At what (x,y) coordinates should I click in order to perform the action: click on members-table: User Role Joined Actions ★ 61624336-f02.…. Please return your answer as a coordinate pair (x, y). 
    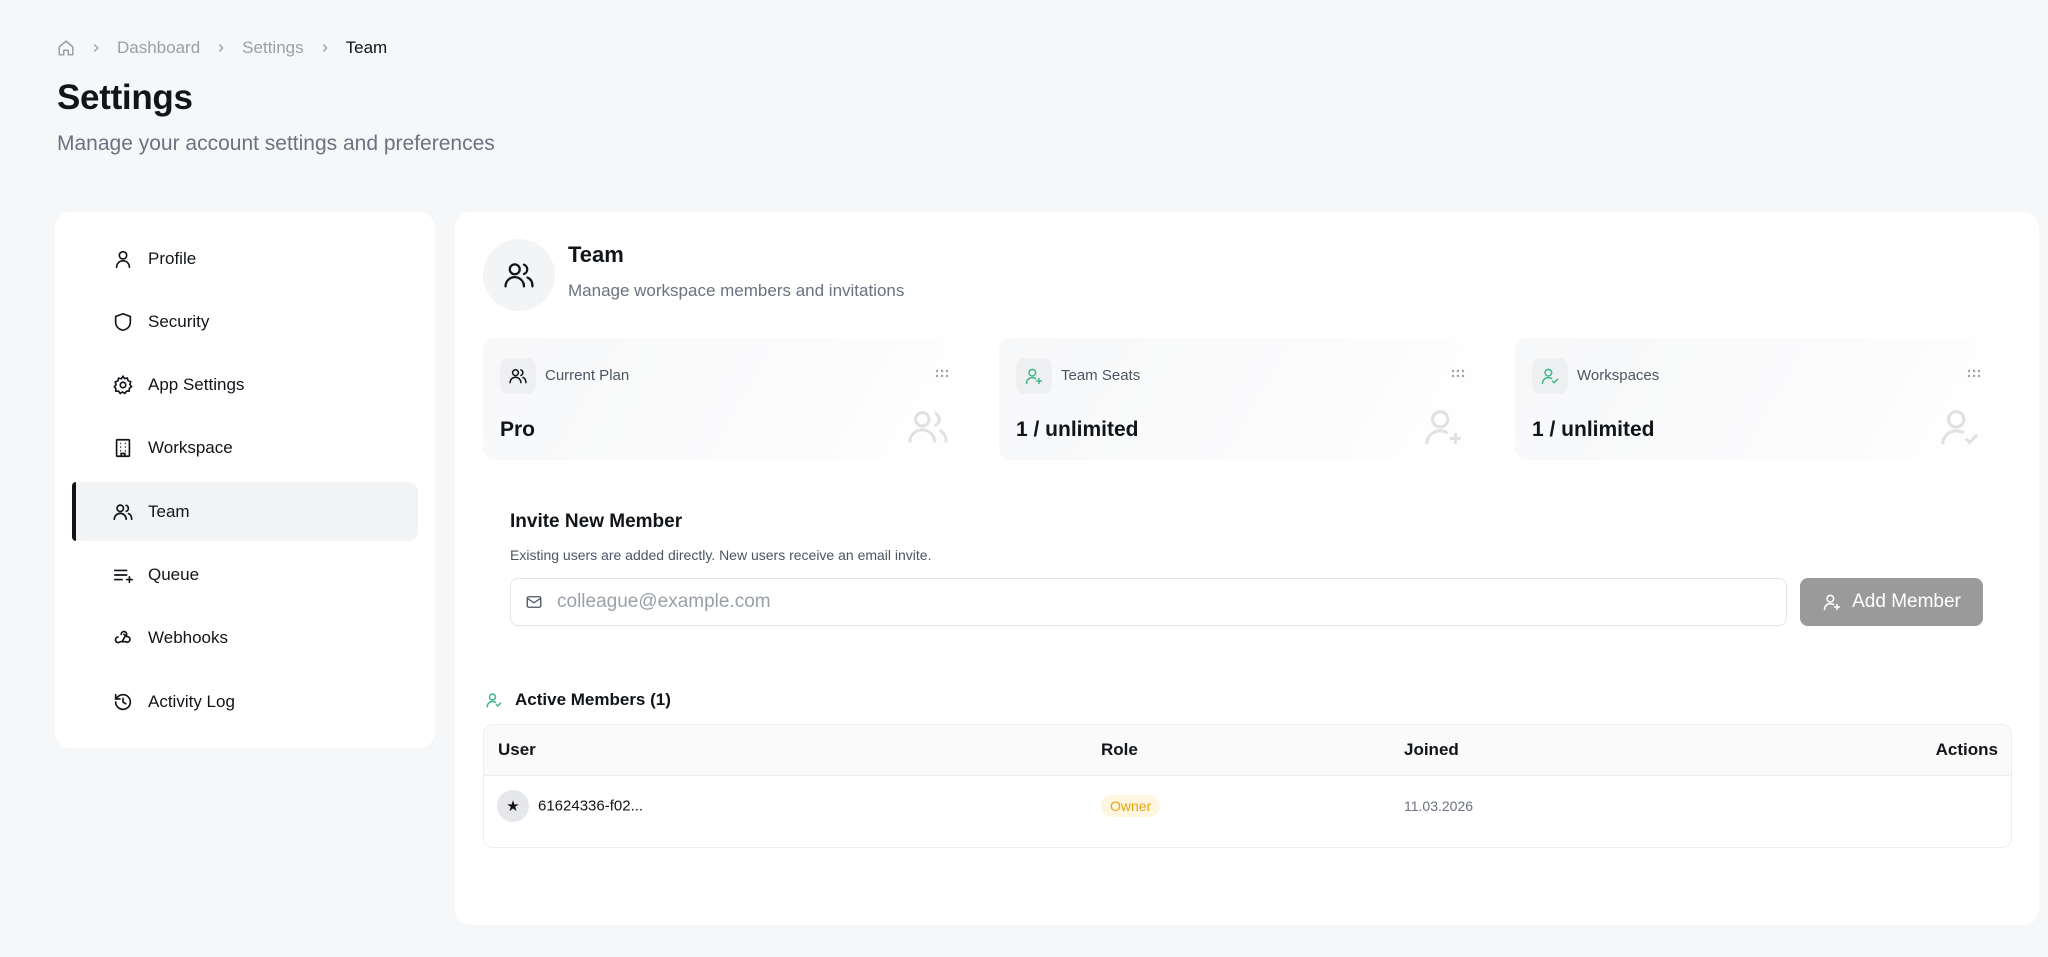
    Looking at the image, I should click on (1247, 786).